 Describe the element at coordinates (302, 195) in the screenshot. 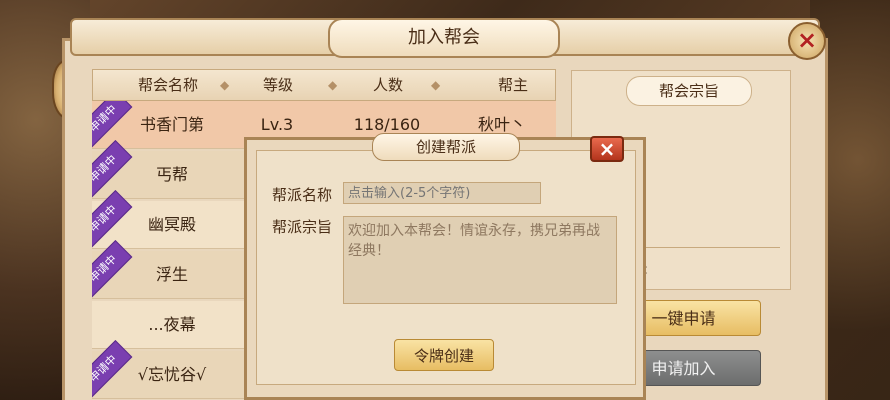

I see `guild-name-label: 帮派名称` at that location.